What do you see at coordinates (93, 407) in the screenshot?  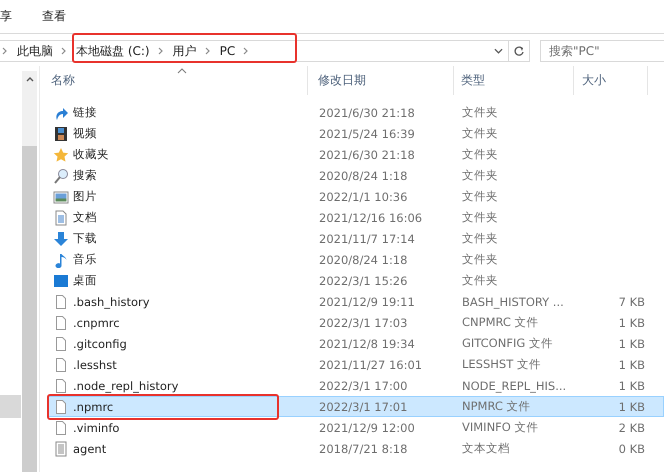 I see `file-name: .npmrc` at bounding box center [93, 407].